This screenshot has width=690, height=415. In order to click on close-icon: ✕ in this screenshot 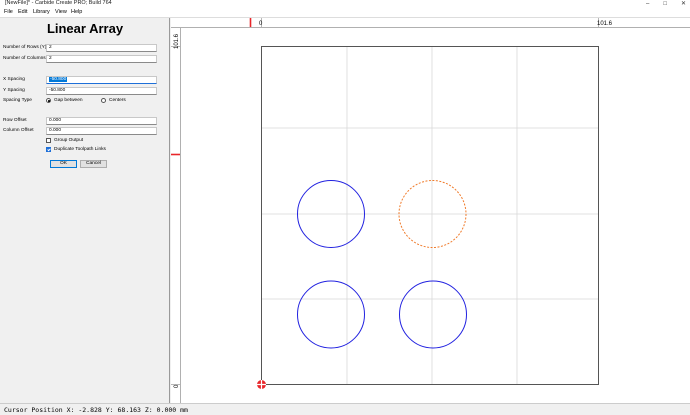, I will do `click(683, 4)`.